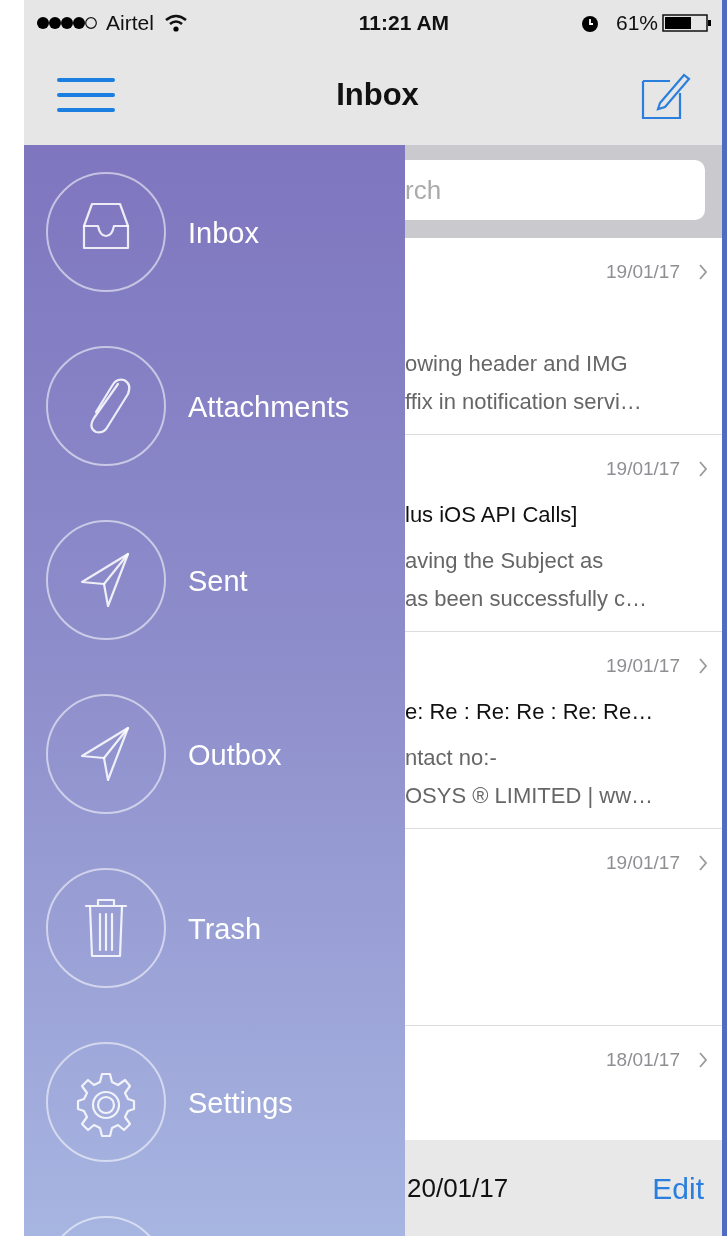 Image resolution: width=727 pixels, height=1236 pixels. I want to click on wifi-icon, so click(175, 22).